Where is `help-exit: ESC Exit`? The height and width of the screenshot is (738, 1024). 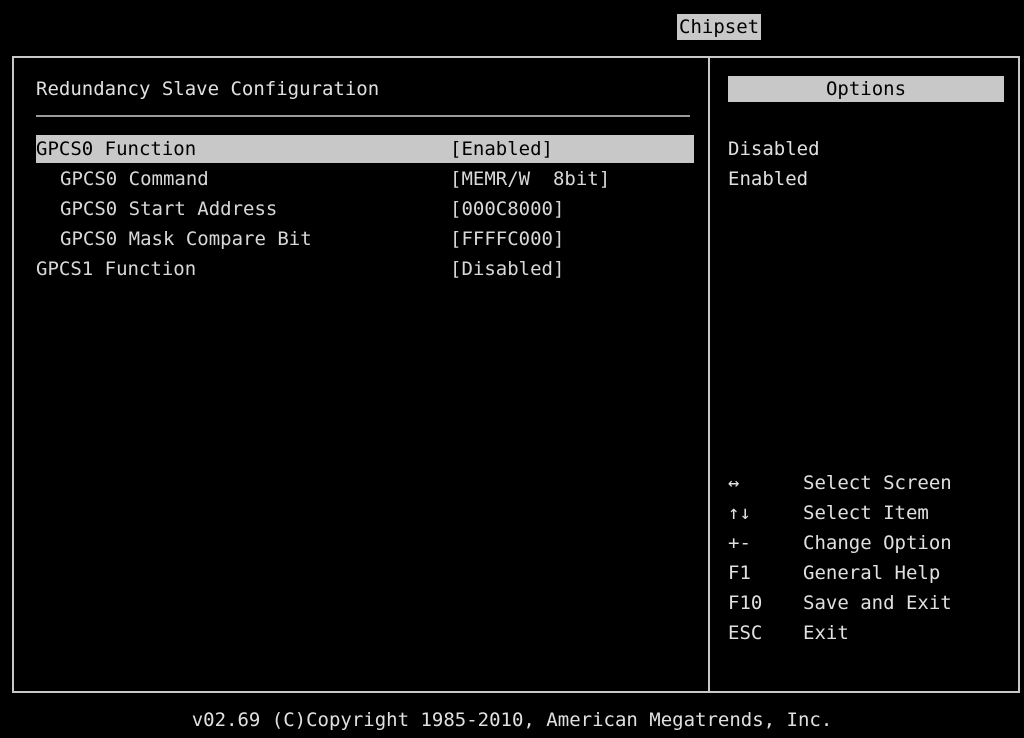 help-exit: ESC Exit is located at coordinates (868, 633).